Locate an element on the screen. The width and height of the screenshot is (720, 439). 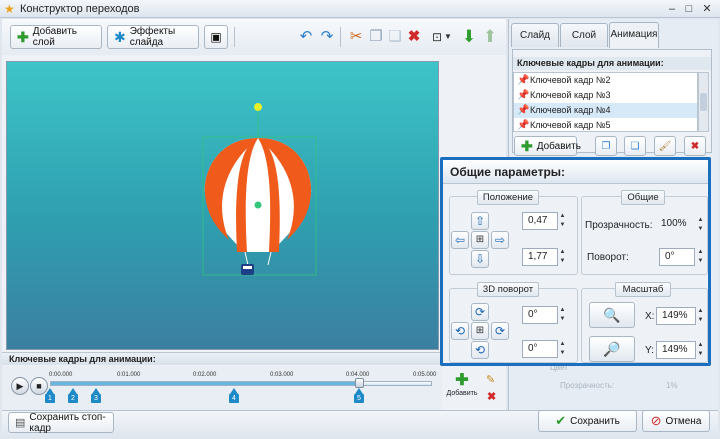
save-button: ✔ Сохранить is located at coordinates (587, 421).